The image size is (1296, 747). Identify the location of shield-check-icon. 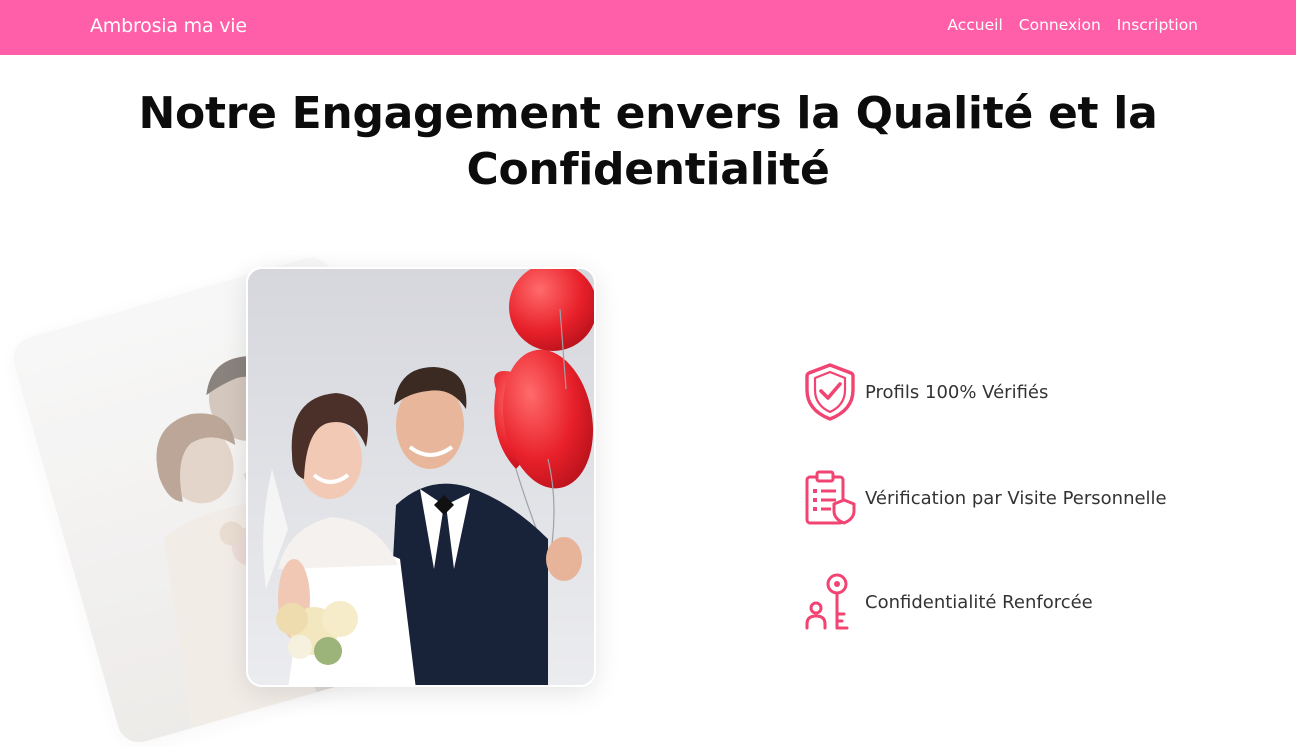
(830, 392).